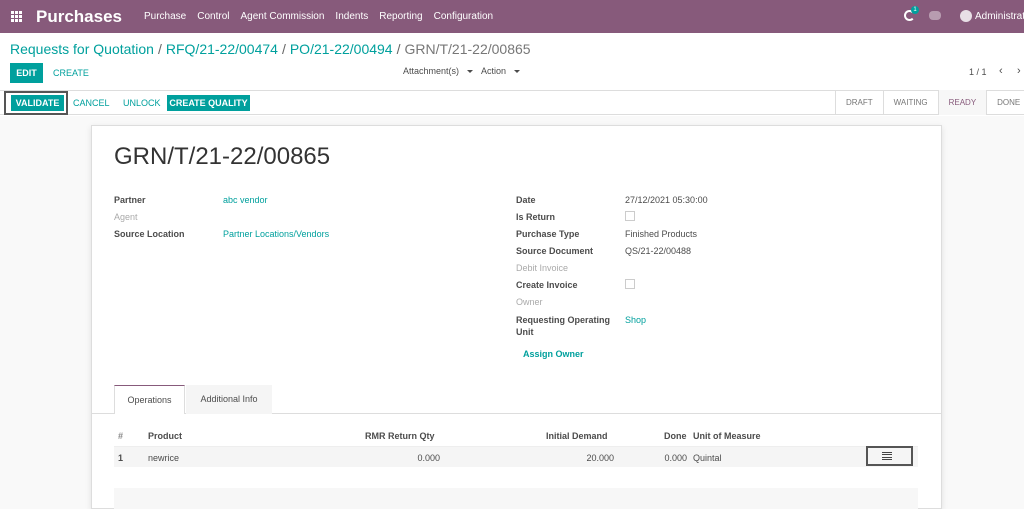  I want to click on row-done: 0.000, so click(657, 458).